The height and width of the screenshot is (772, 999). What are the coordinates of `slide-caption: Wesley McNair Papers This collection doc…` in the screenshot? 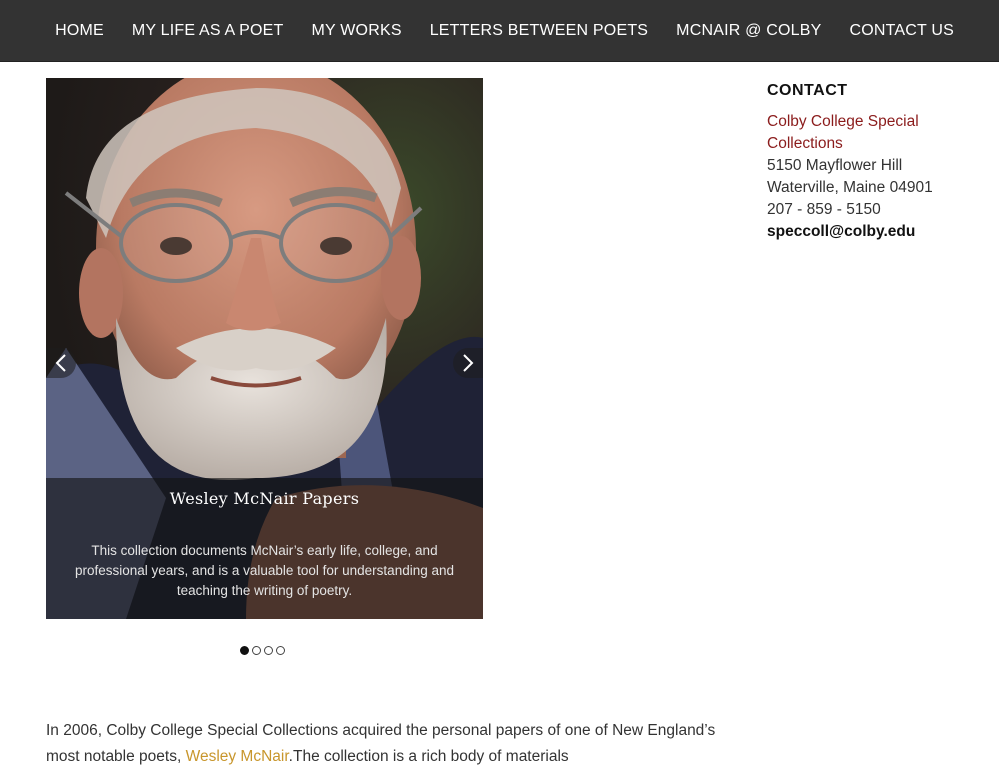 It's located at (264, 548).